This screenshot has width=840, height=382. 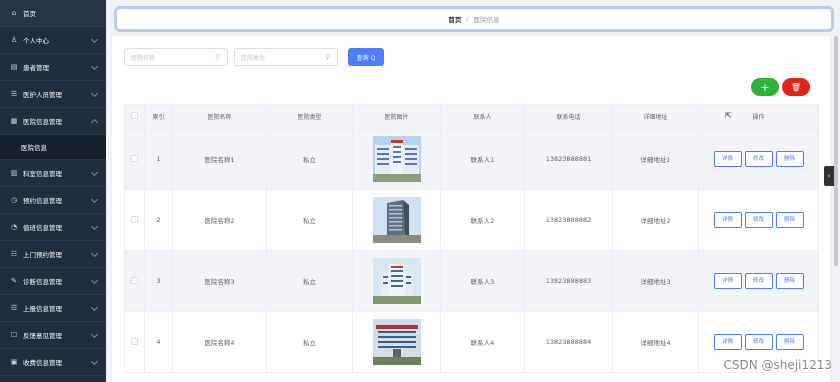 What do you see at coordinates (53, 40) in the screenshot?
I see `sidebar-item-profile: ♙ 个人中心` at bounding box center [53, 40].